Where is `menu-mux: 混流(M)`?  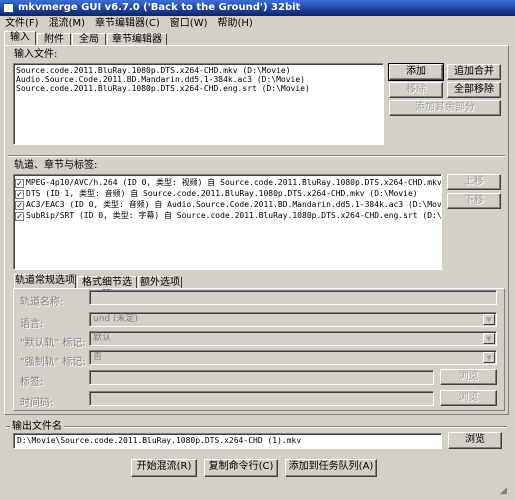 menu-mux: 混流(M) is located at coordinates (67, 24).